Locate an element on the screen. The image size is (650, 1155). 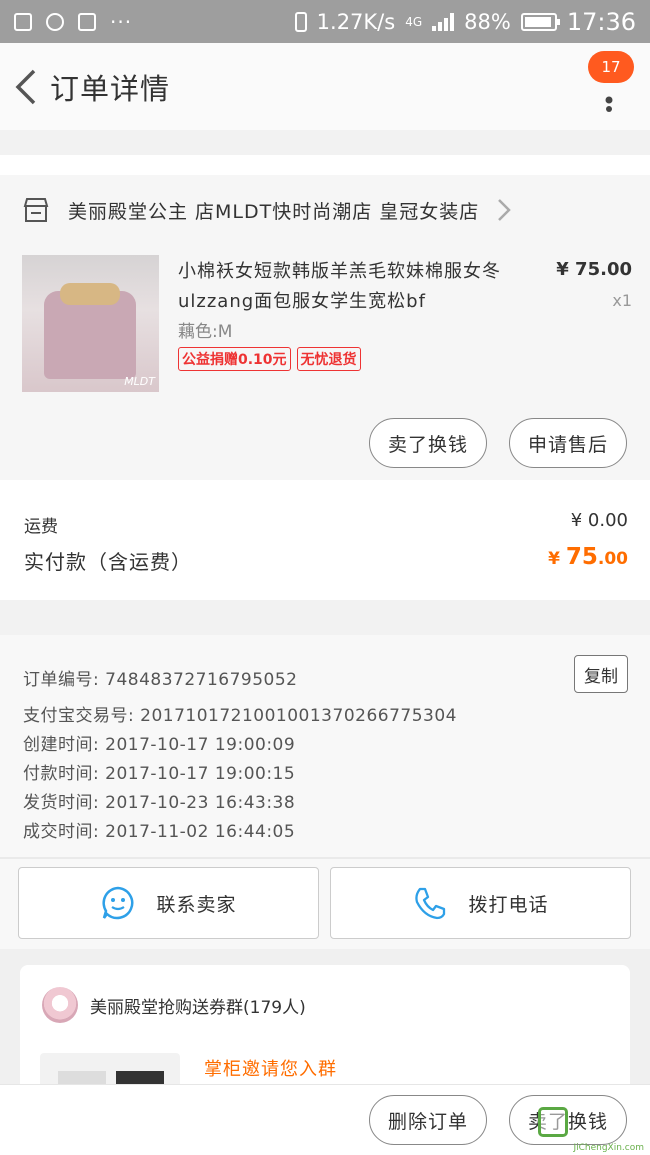
battery-percent: 88% is located at coordinates (487, 21).